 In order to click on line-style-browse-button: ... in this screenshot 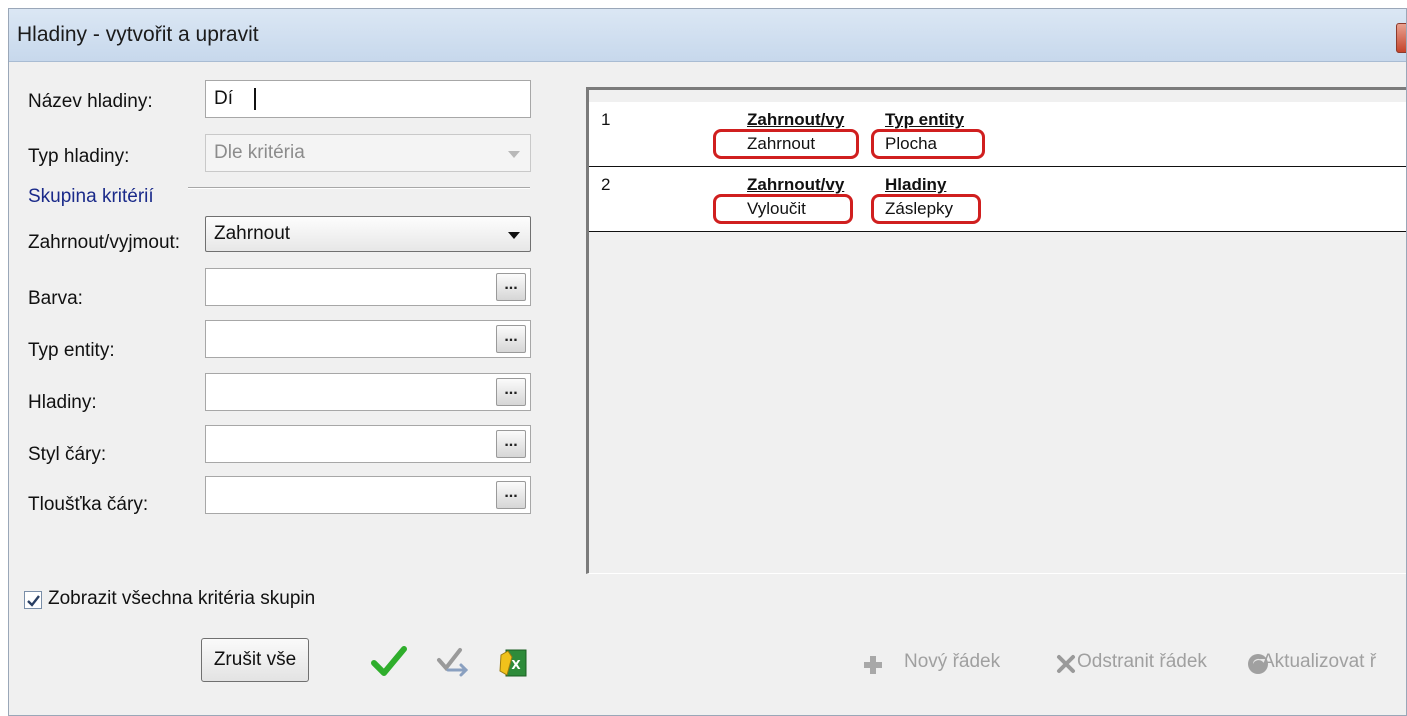, I will do `click(511, 444)`.